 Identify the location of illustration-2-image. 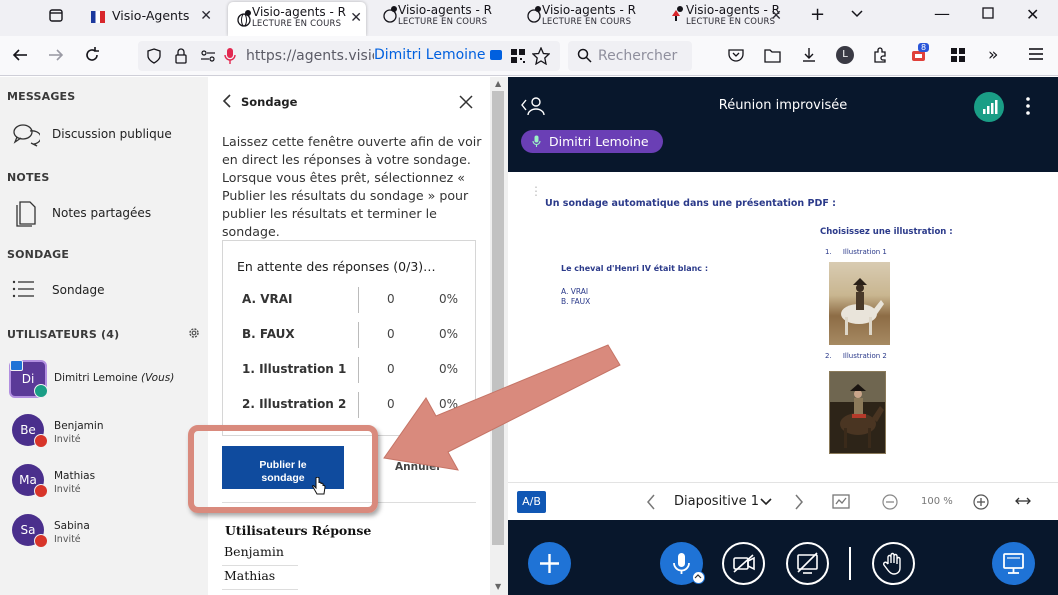
(857, 412).